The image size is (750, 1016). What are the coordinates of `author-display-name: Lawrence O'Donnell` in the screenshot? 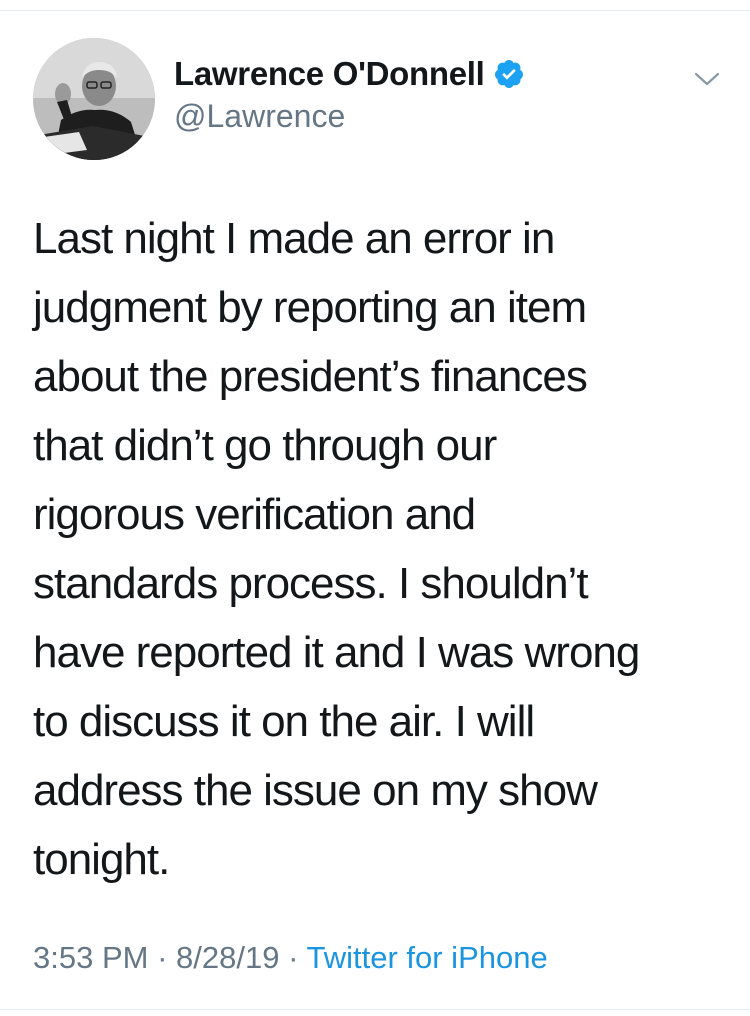 It's located at (329, 74).